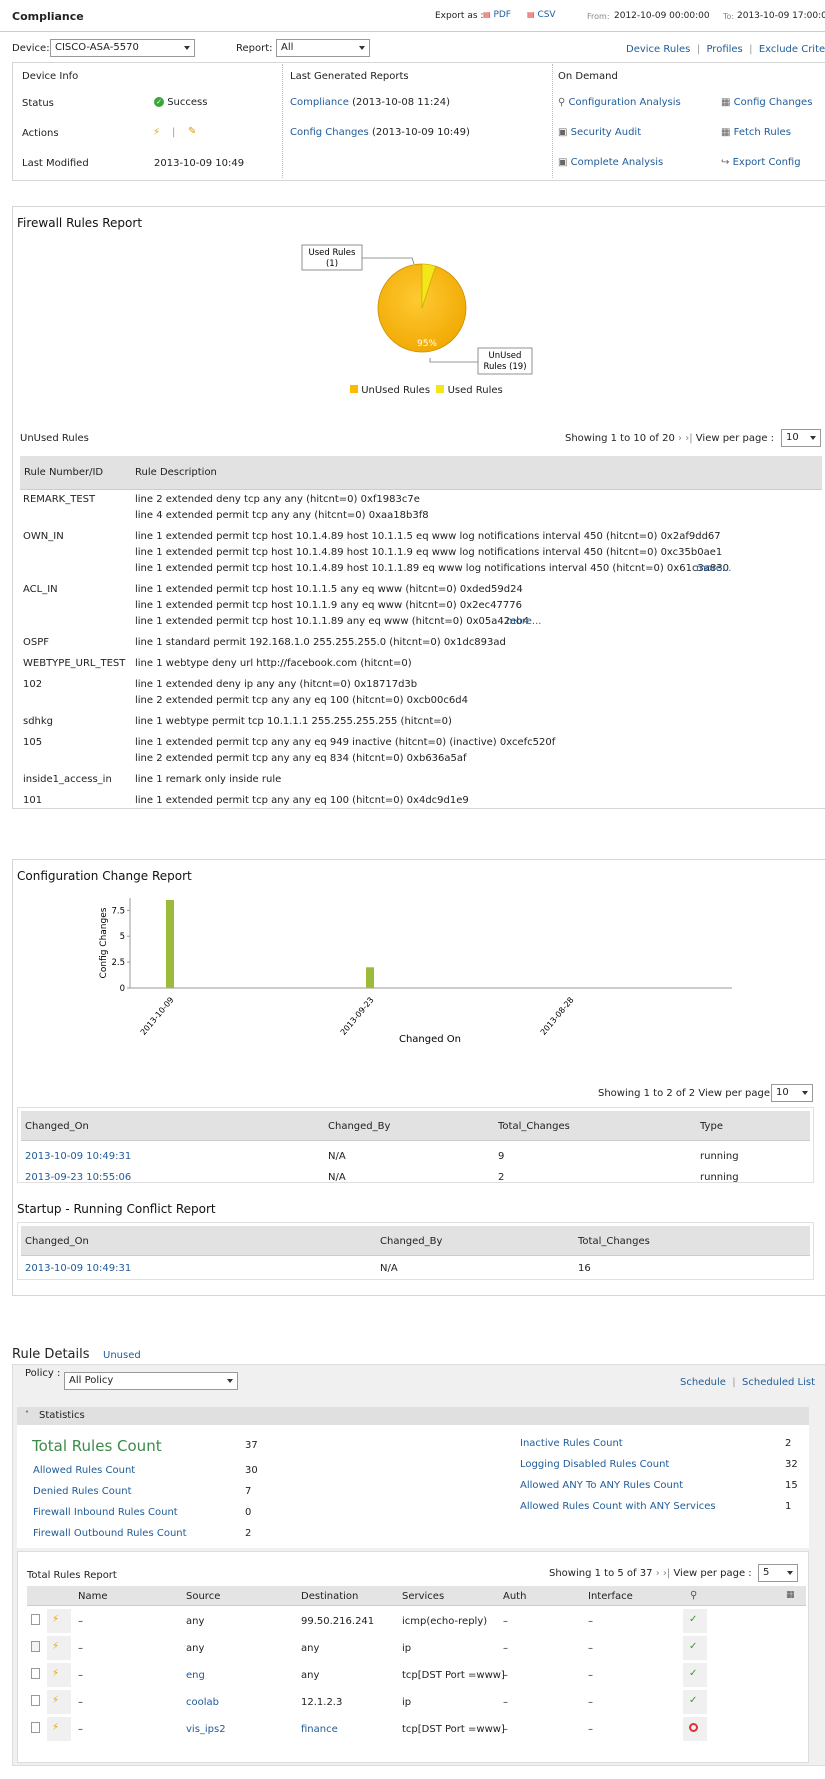 Image resolution: width=825 pixels, height=1779 pixels. Describe the element at coordinates (330, 1596) in the screenshot. I see `col-destination: Destination` at that location.